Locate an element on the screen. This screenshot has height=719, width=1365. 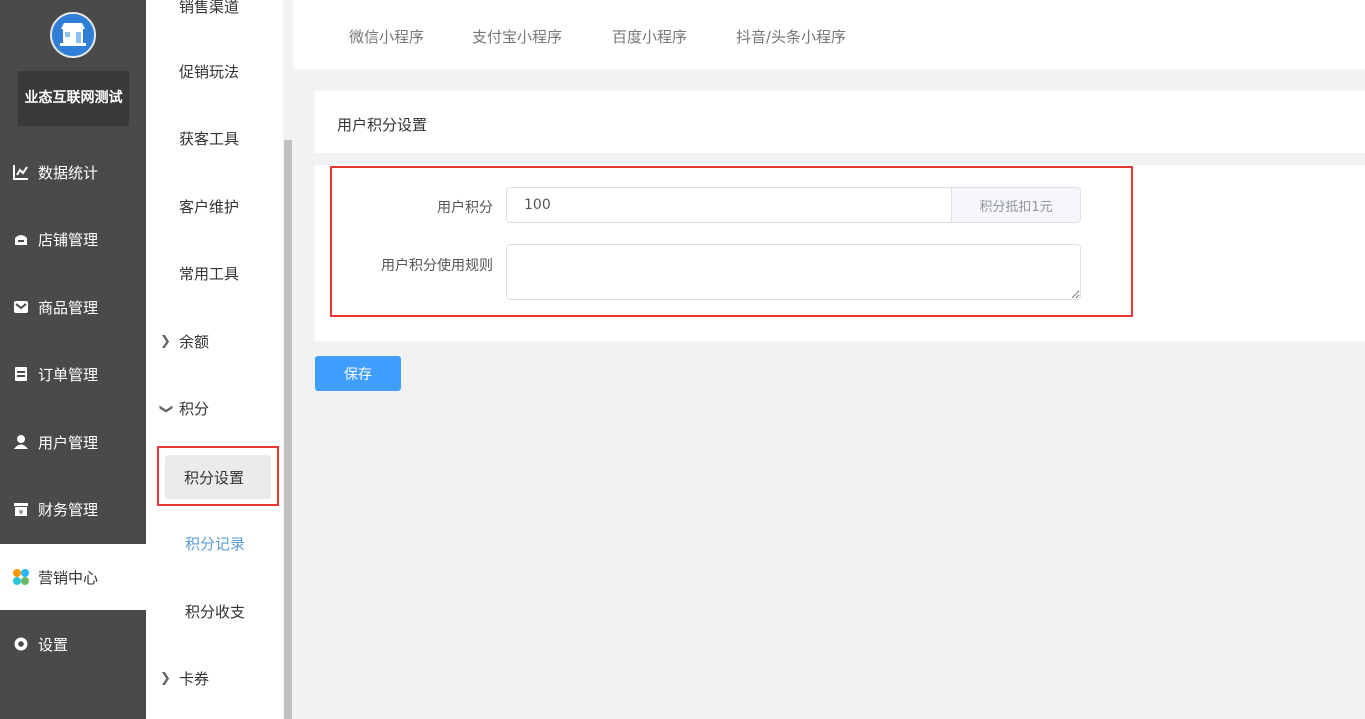
points-label: 用户积分 is located at coordinates (465, 208).